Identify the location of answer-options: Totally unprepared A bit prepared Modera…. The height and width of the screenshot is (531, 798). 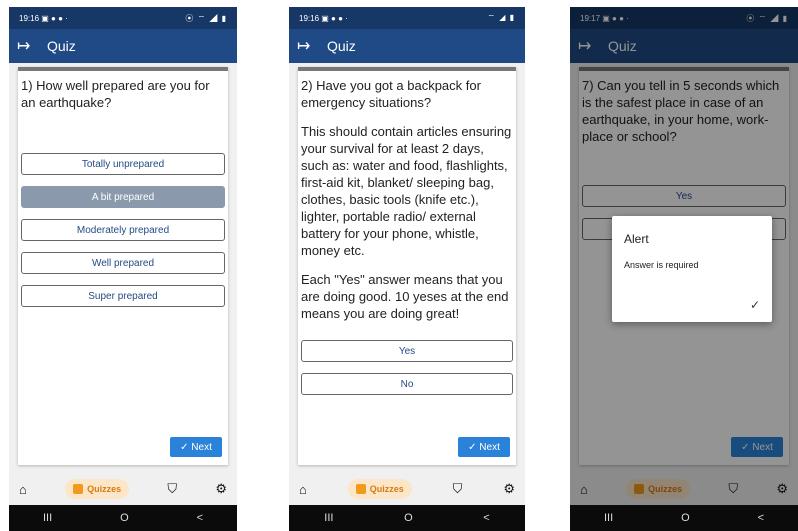
(123, 235).